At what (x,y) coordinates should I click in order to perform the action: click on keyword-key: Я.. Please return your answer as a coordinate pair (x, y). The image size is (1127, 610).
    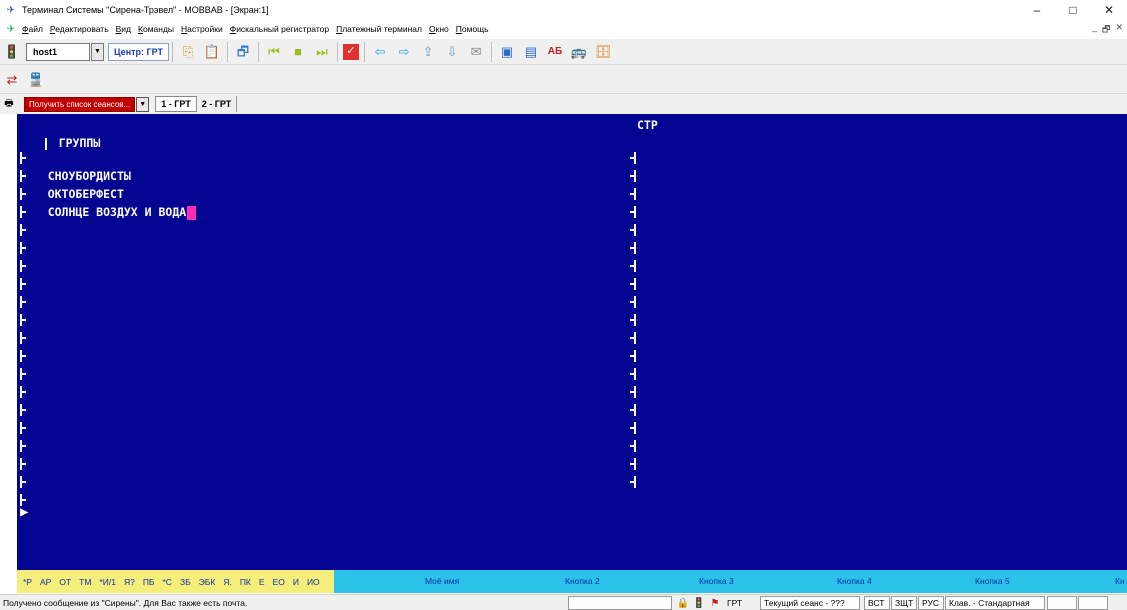
    Looking at the image, I should click on (227, 582).